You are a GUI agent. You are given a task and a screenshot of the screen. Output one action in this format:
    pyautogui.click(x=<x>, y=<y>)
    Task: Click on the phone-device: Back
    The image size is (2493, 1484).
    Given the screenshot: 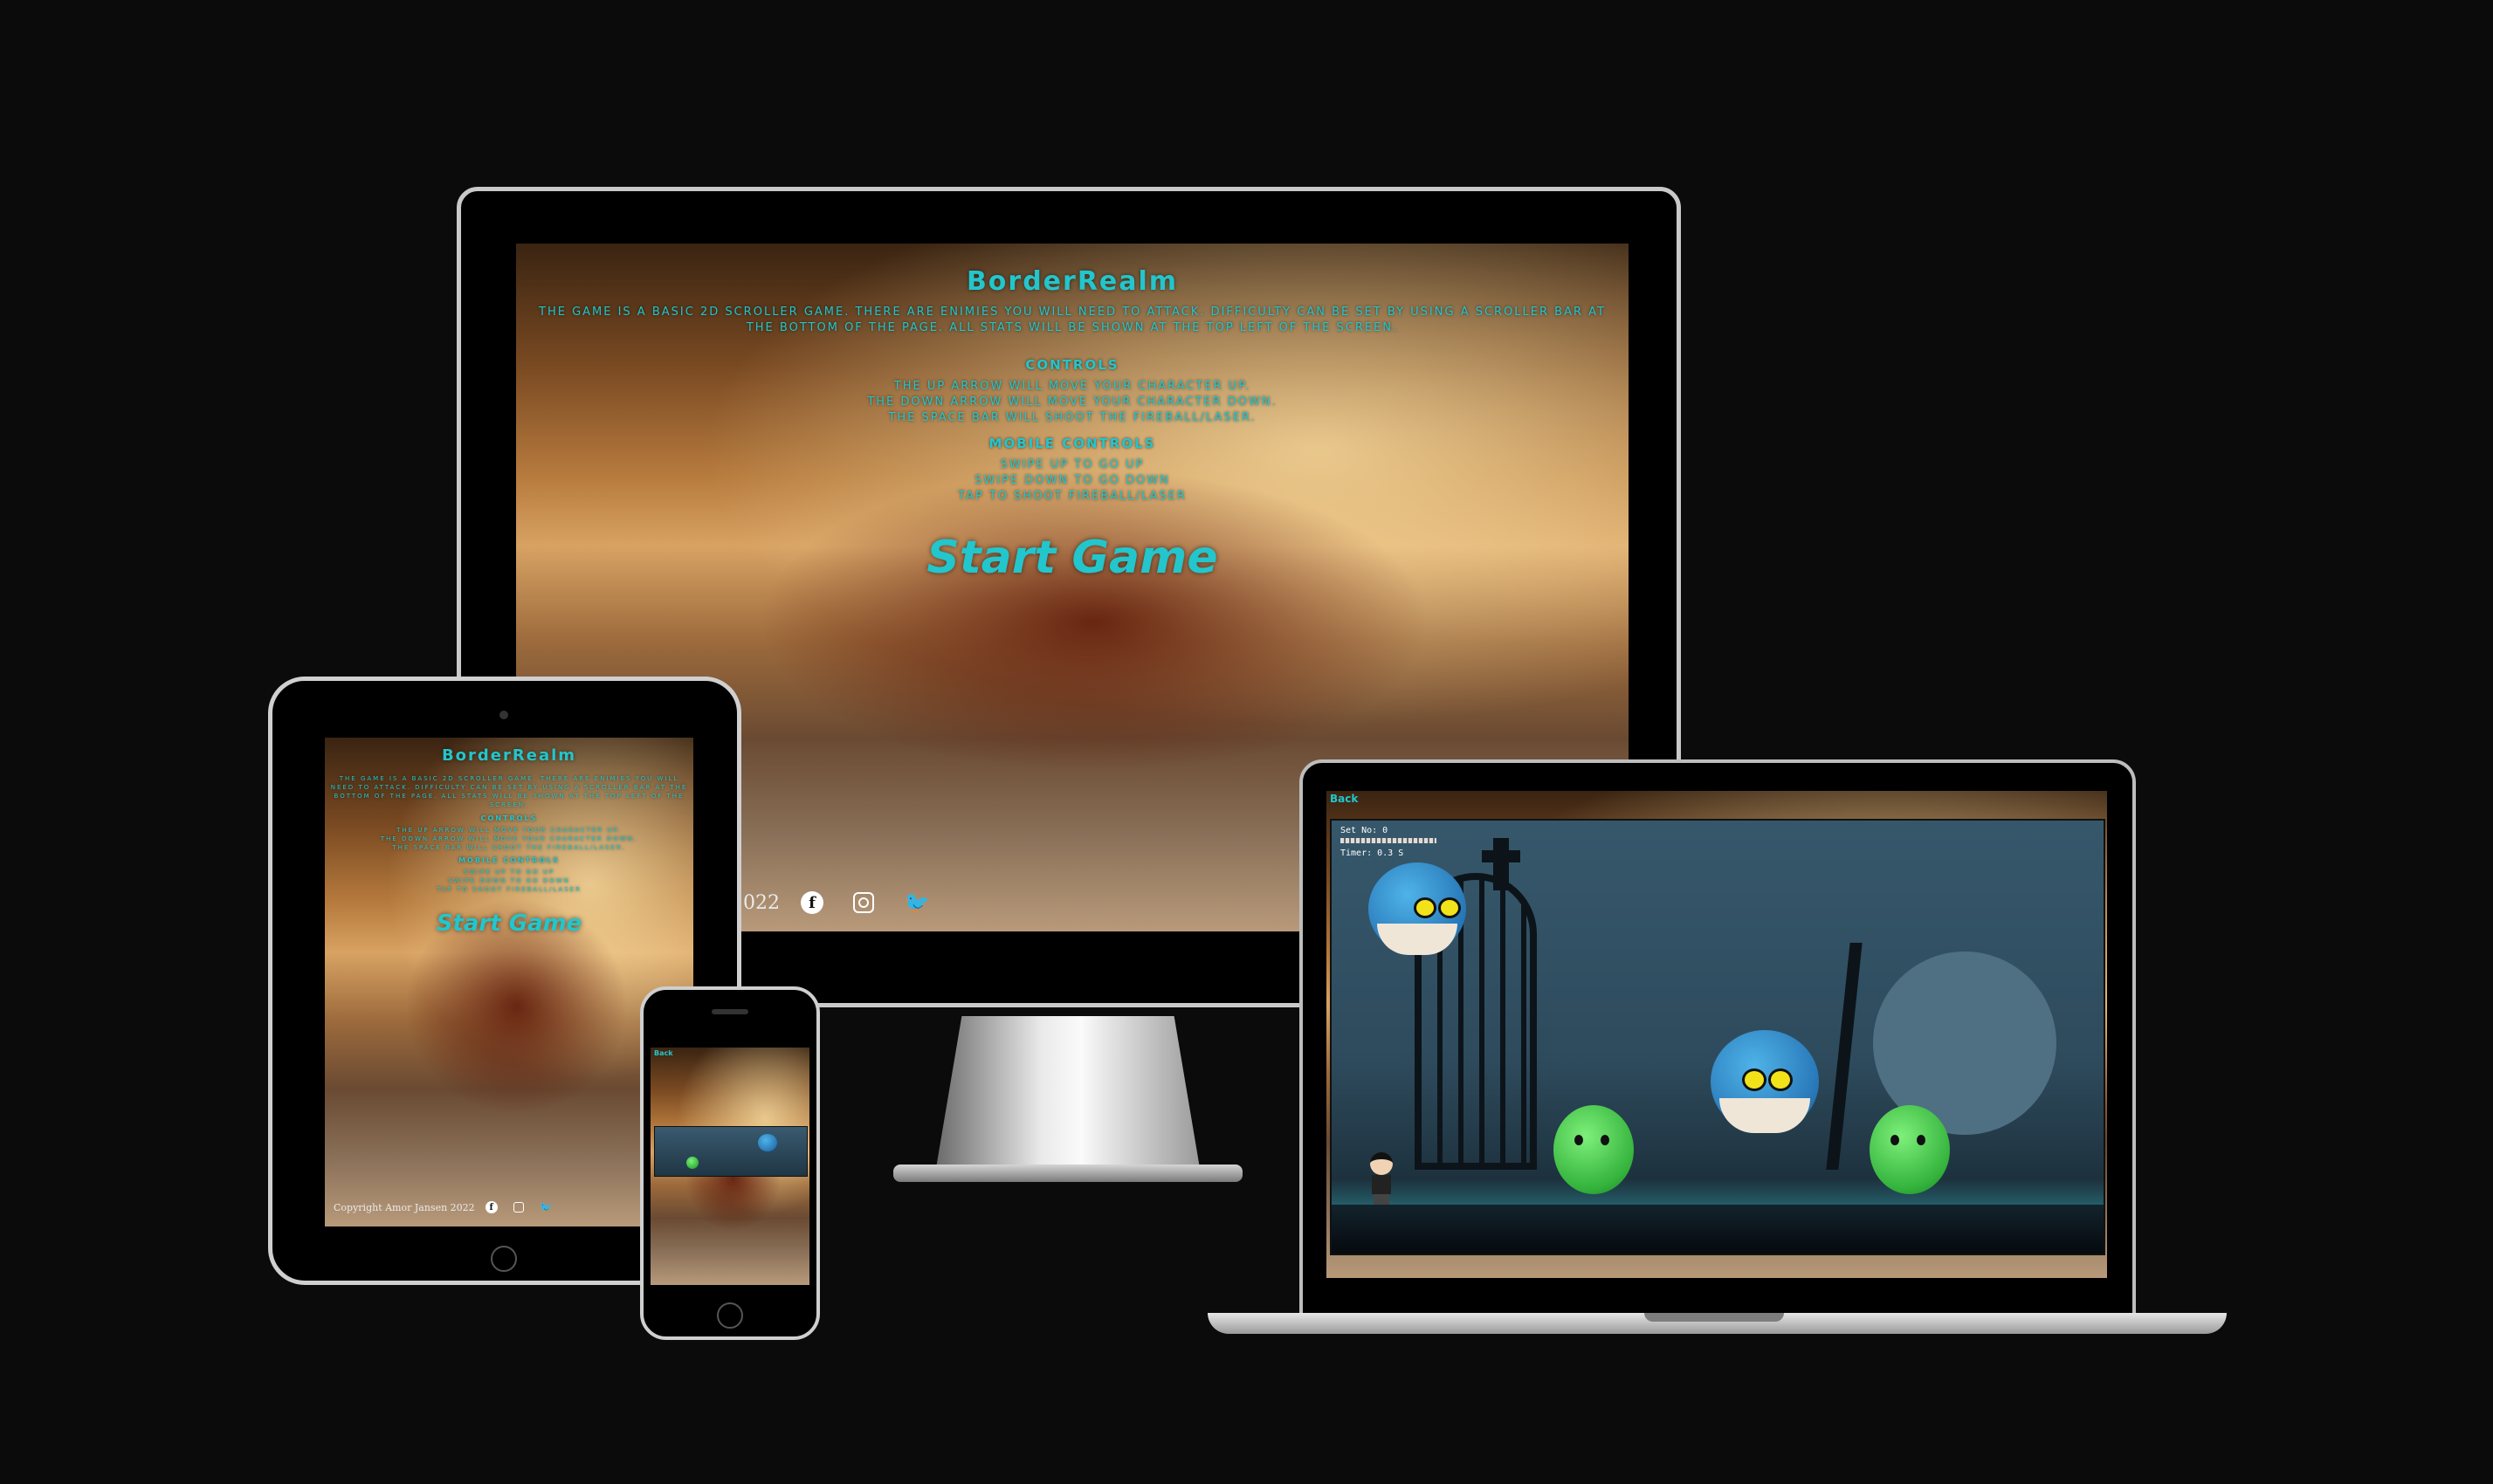 What is the action you would take?
    pyautogui.click(x=730, y=1163)
    